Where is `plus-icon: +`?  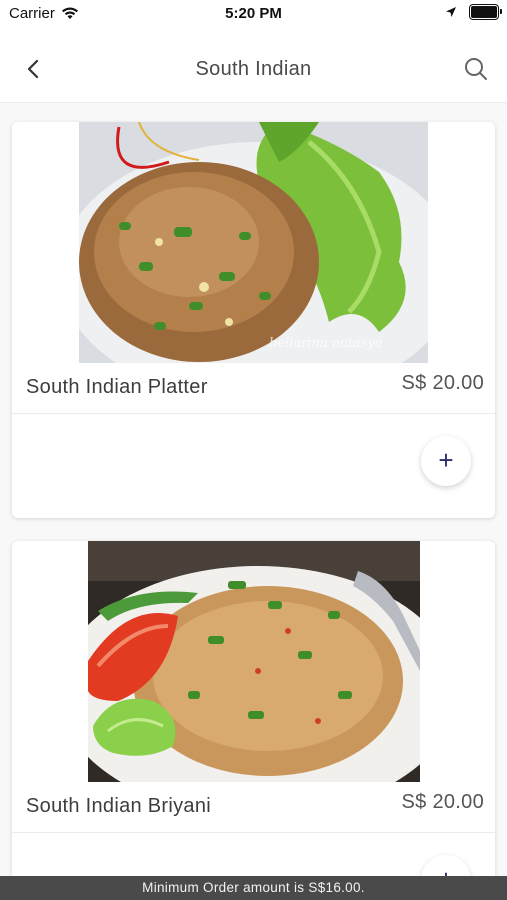 plus-icon: + is located at coordinates (446, 460).